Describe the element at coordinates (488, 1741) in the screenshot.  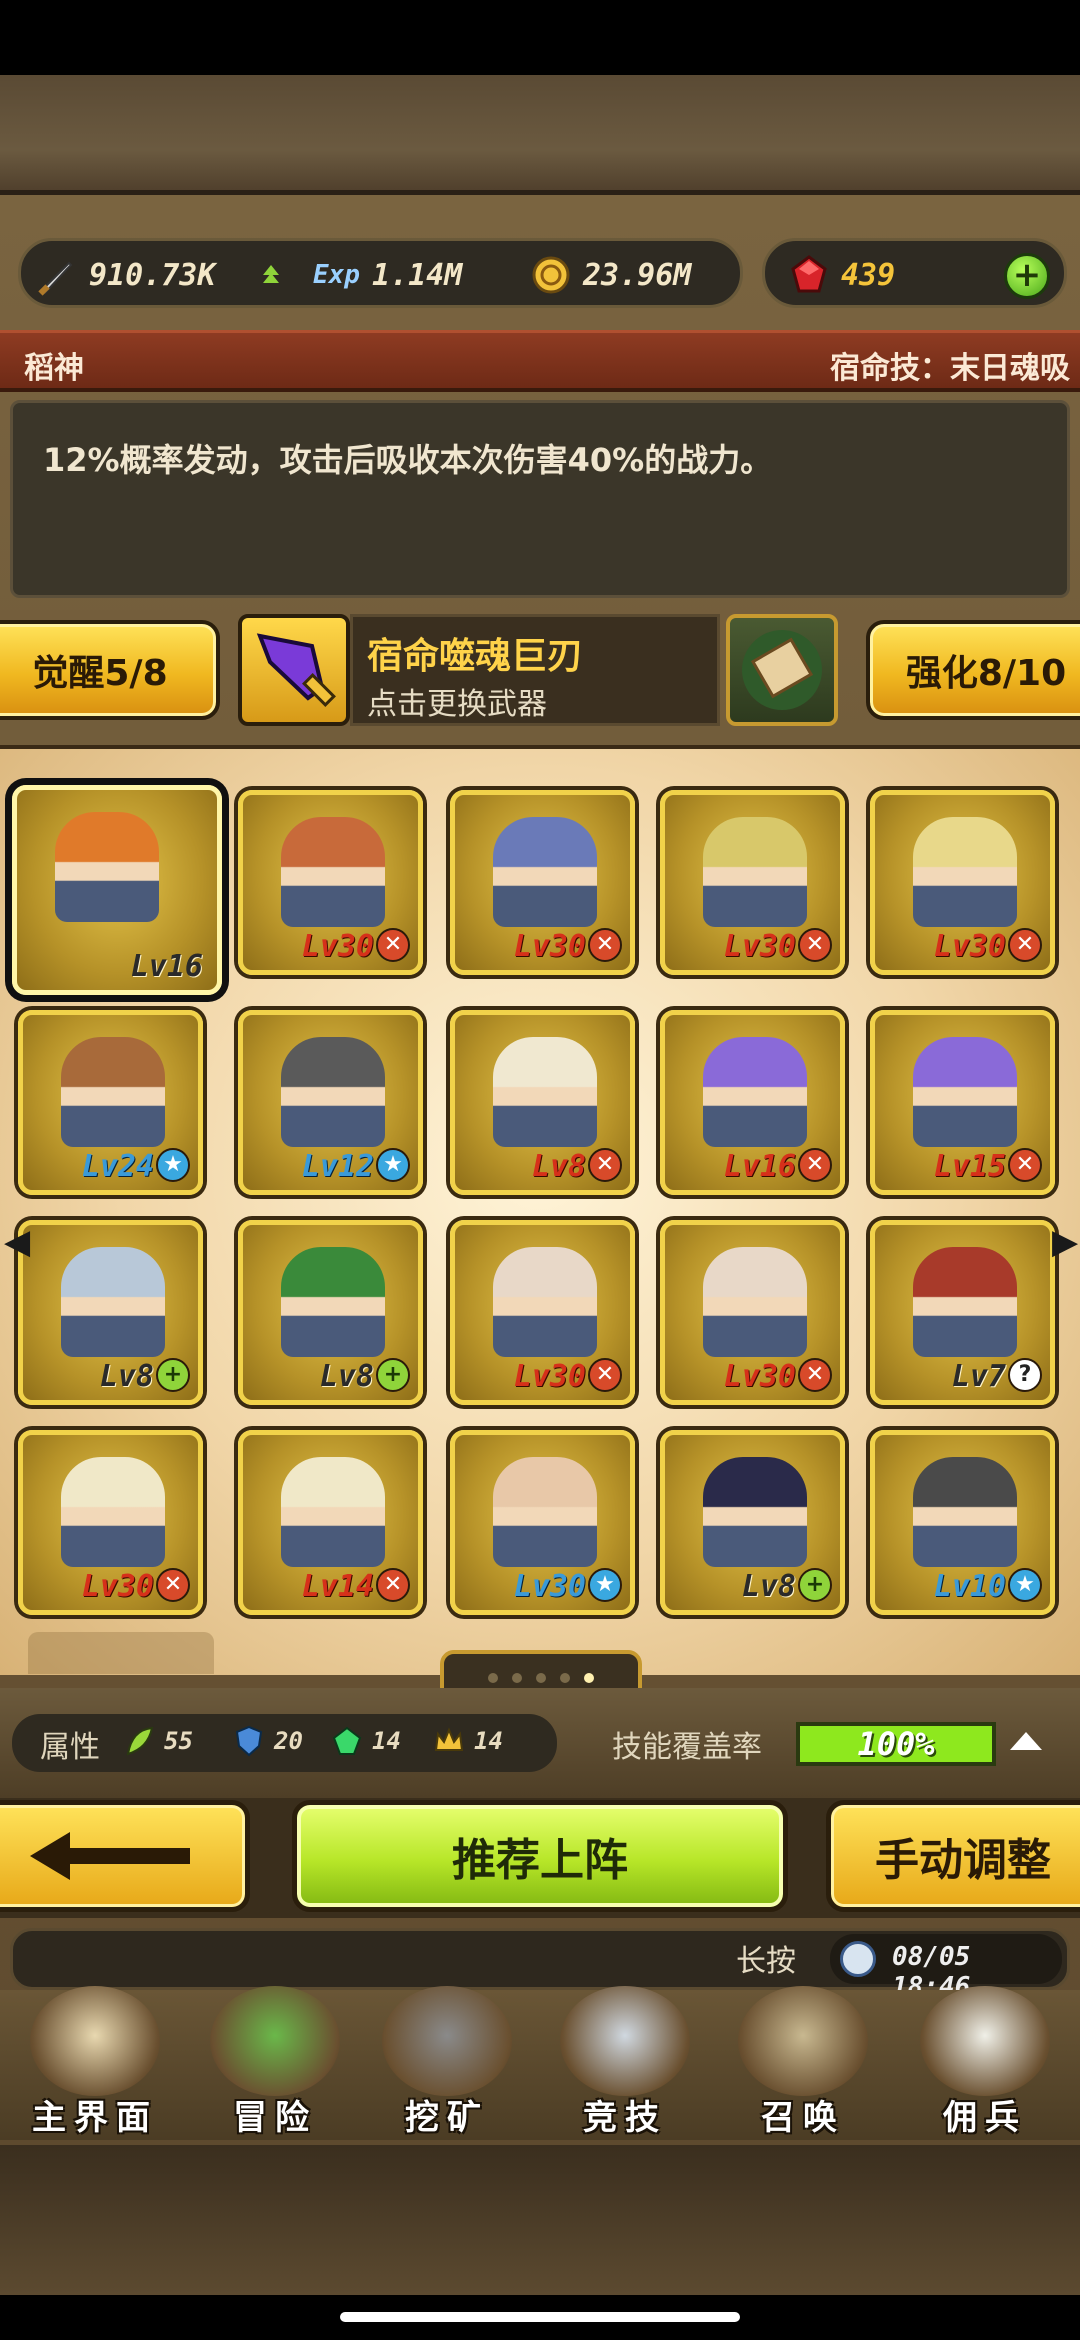
I see `attr-crown-value: 14` at that location.